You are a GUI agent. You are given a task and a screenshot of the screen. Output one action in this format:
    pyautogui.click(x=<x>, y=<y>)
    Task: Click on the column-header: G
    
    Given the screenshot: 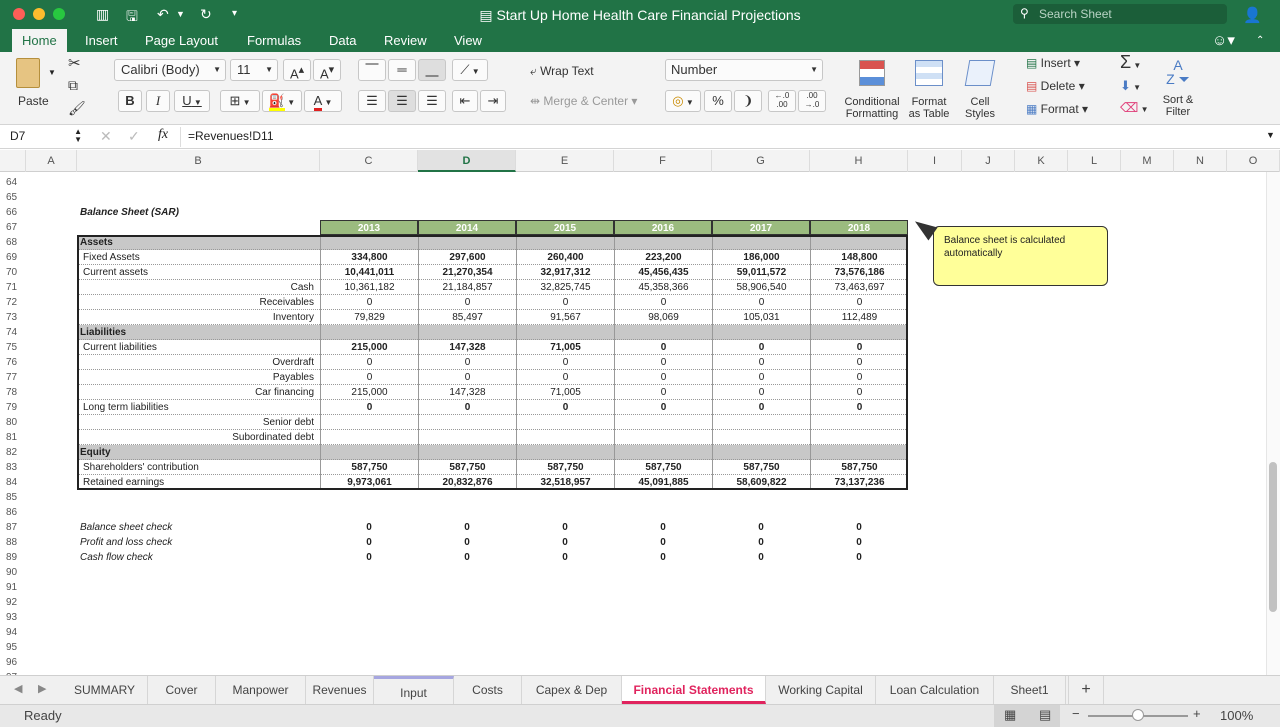 What is the action you would take?
    pyautogui.click(x=761, y=161)
    